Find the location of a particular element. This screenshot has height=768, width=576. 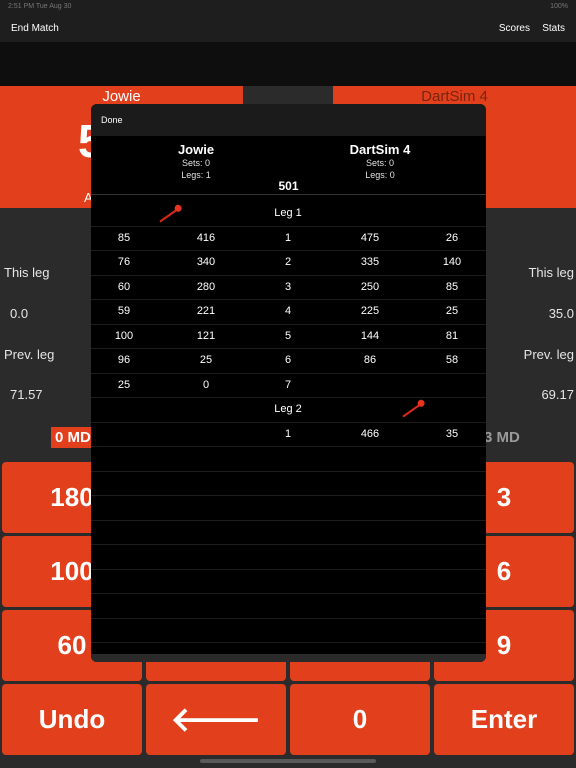

score-cell-p2-scored: 81 is located at coordinates (452, 335).